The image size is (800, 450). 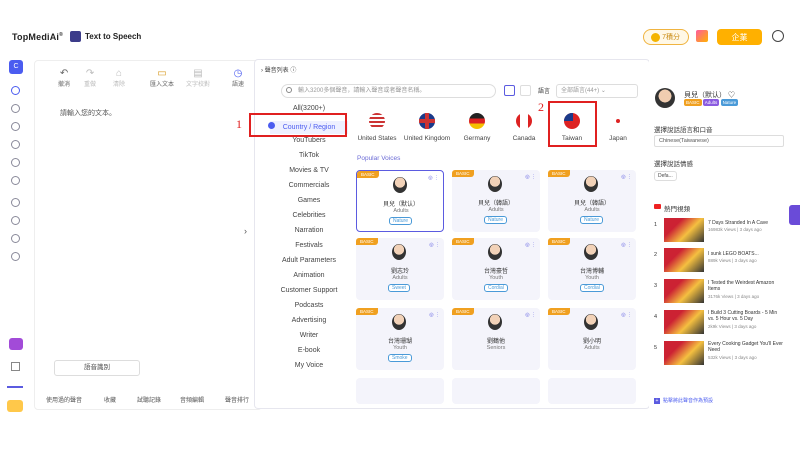 What do you see at coordinates (15, 180) in the screenshot?
I see `sidebar-folder-icon` at bounding box center [15, 180].